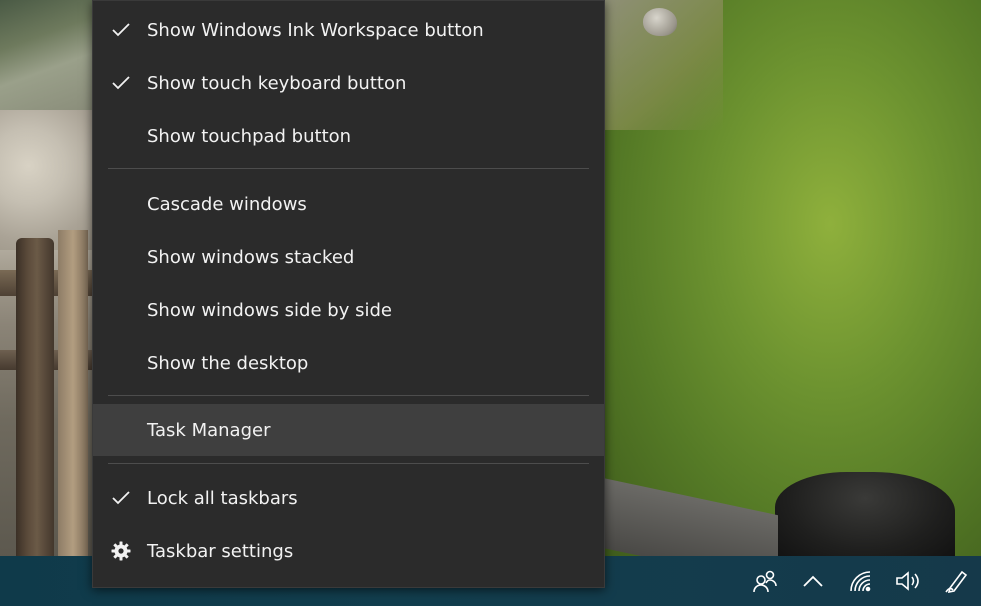 The image size is (981, 606). What do you see at coordinates (228, 363) in the screenshot?
I see `menu-item-label: Show the desktop` at bounding box center [228, 363].